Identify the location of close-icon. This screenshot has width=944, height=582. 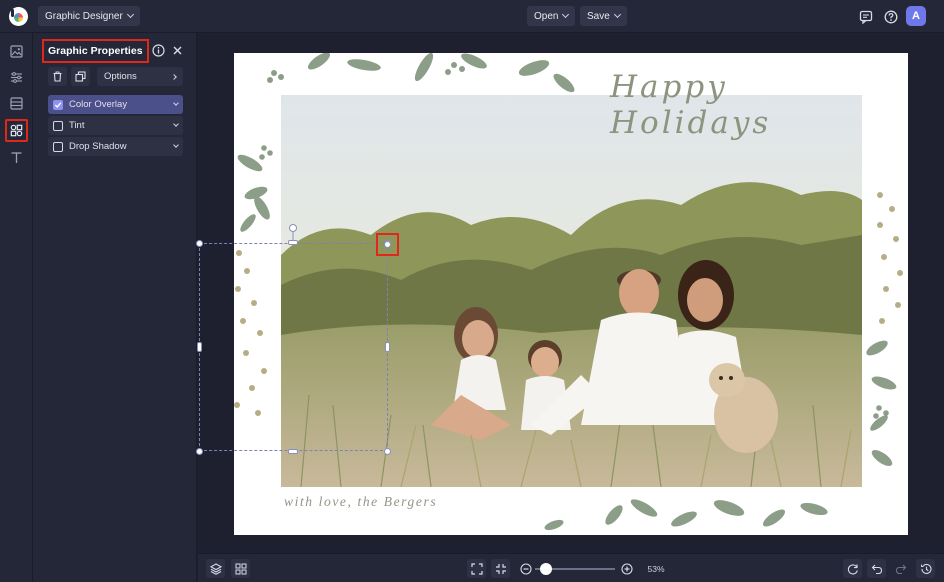
(177, 50).